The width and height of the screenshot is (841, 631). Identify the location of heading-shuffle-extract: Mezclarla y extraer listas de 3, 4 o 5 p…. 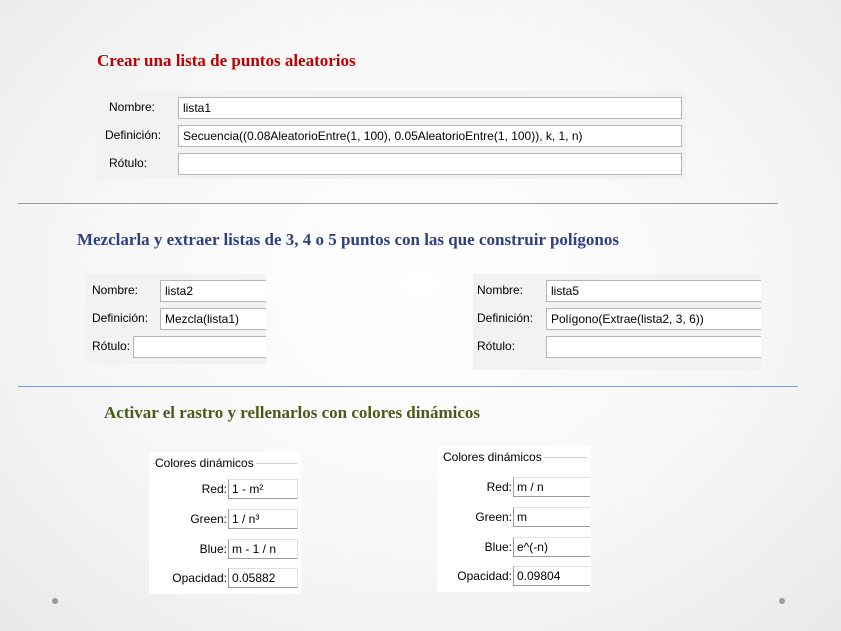
(348, 239).